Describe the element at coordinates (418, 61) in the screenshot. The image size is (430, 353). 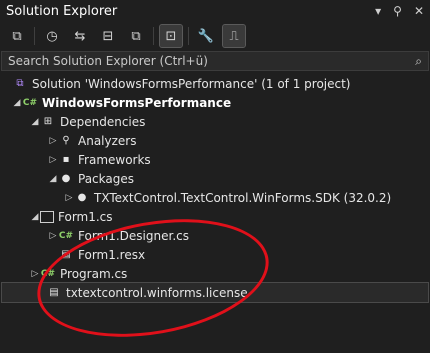
I see `search-icon: ⌕` at that location.